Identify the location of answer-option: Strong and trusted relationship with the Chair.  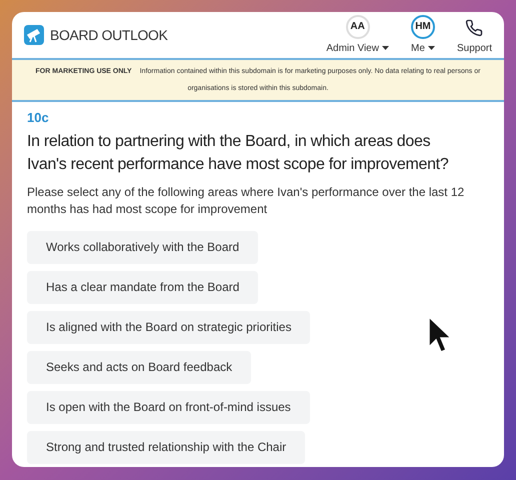
(166, 447).